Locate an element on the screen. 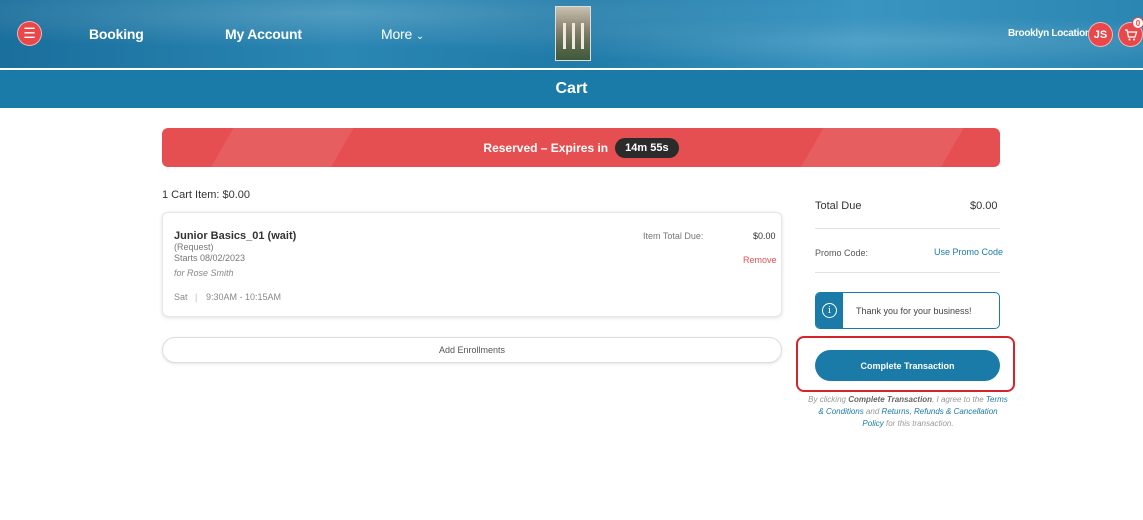 Image resolution: width=1143 pixels, height=520 pixels. page-title-bar: Cart is located at coordinates (571, 89).